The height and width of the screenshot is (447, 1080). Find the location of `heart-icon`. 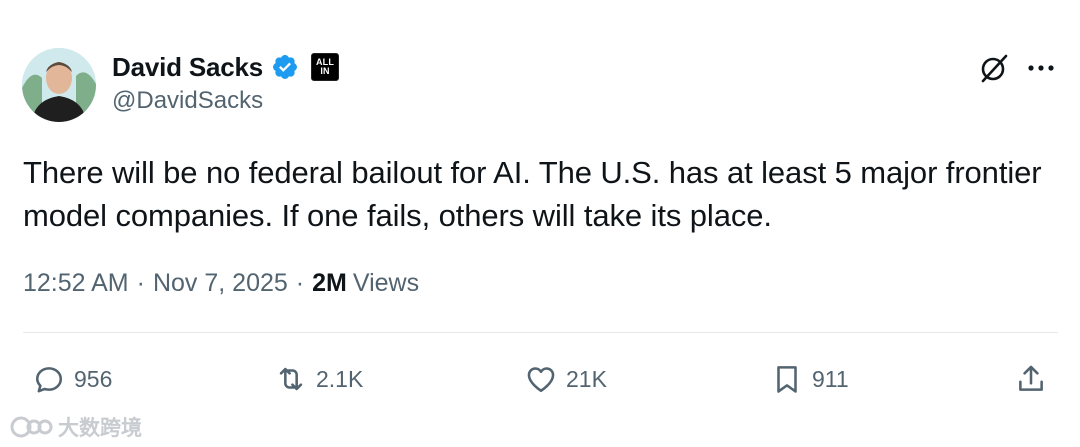

heart-icon is located at coordinates (541, 380).